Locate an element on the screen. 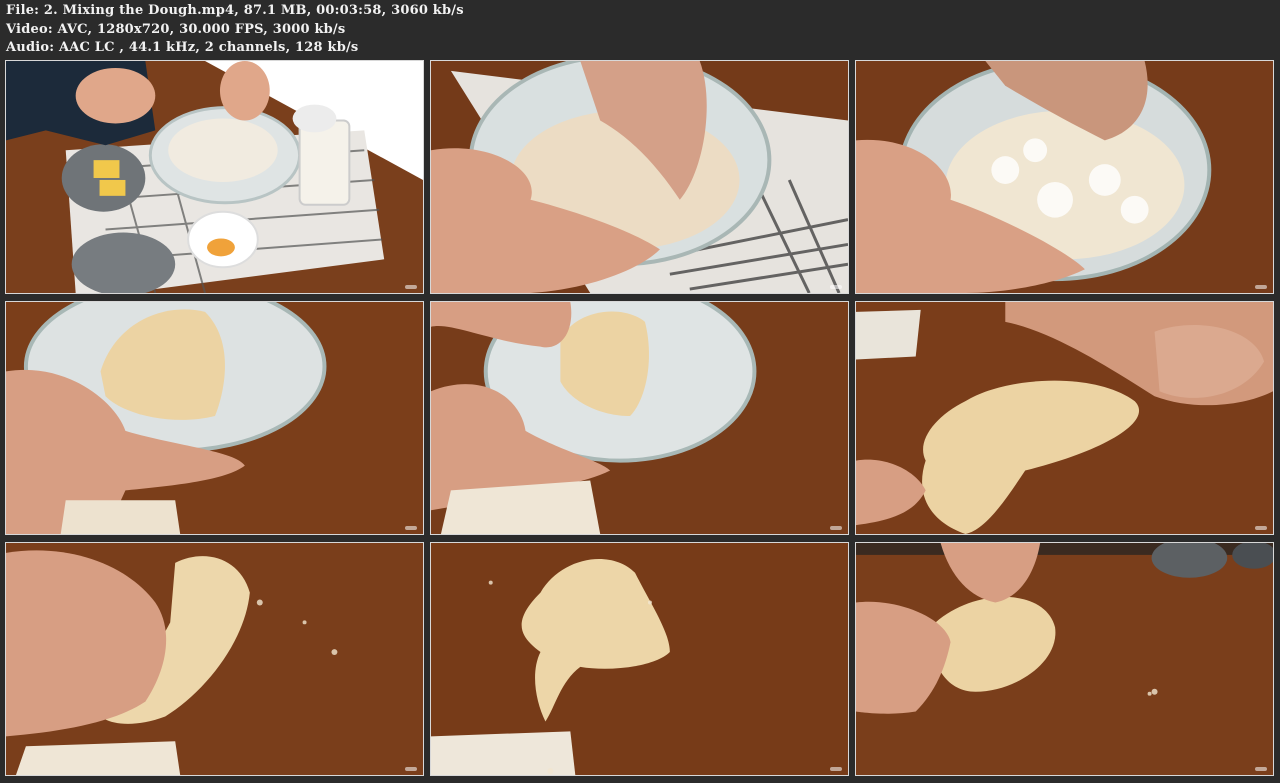  thumbnail-1-image is located at coordinates (214, 177).